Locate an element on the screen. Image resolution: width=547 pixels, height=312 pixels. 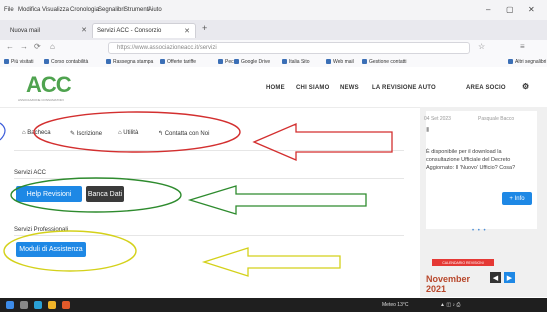
category-label: Bacheca is located at coordinates (39, 133).